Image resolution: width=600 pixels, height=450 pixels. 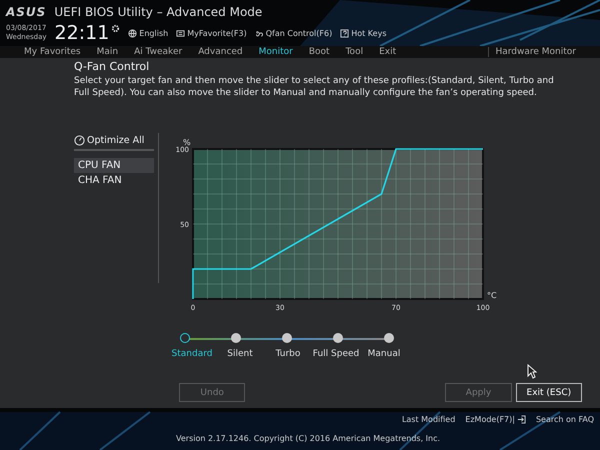 I want to click on profile-slider, so click(x=287, y=339).